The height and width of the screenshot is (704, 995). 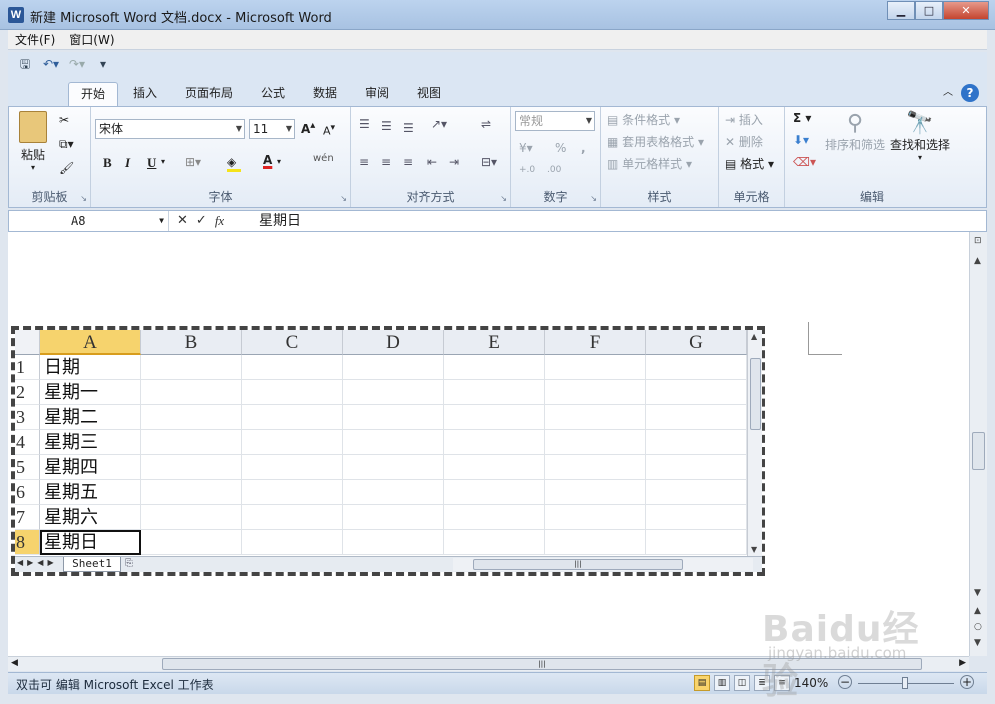 What do you see at coordinates (145, 94) in the screenshot?
I see `tab-insert: 插入` at bounding box center [145, 94].